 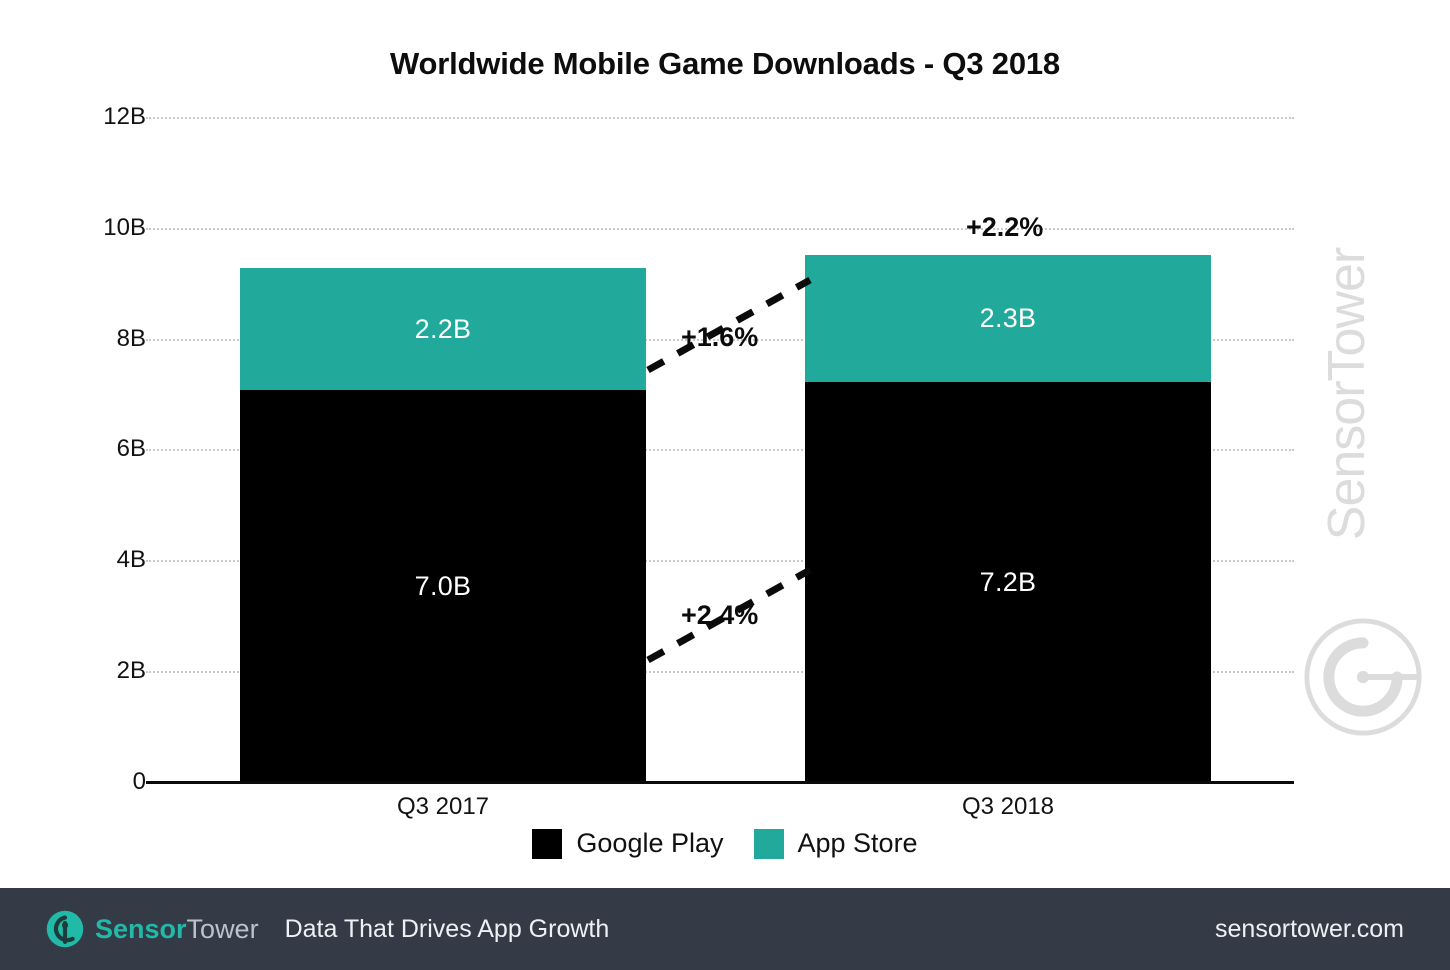 I want to click on footer-branding: SensorTower Data That Drives App Growth, so click(x=327, y=929).